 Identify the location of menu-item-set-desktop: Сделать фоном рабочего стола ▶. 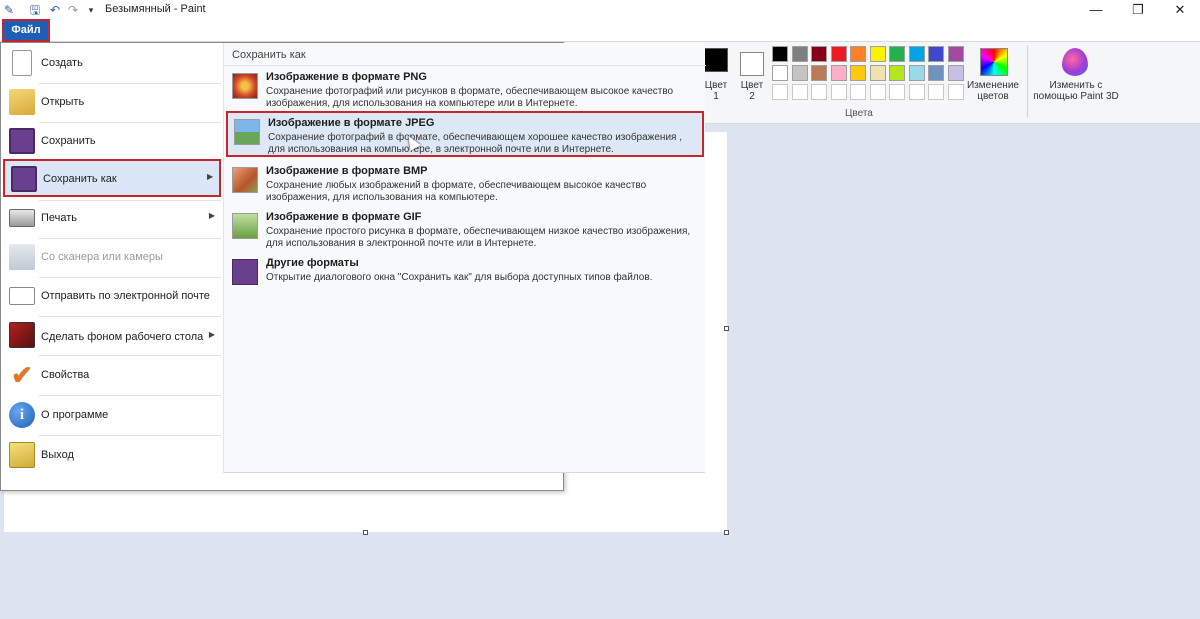
(112, 337).